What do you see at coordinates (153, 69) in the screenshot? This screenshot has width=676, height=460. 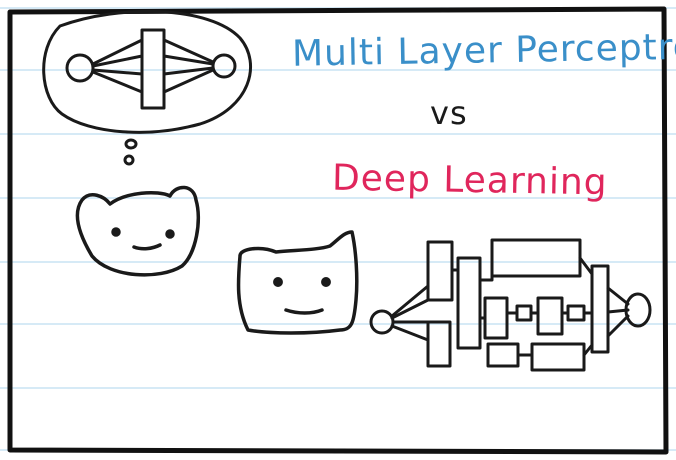 I see `hidden-layer-icon` at bounding box center [153, 69].